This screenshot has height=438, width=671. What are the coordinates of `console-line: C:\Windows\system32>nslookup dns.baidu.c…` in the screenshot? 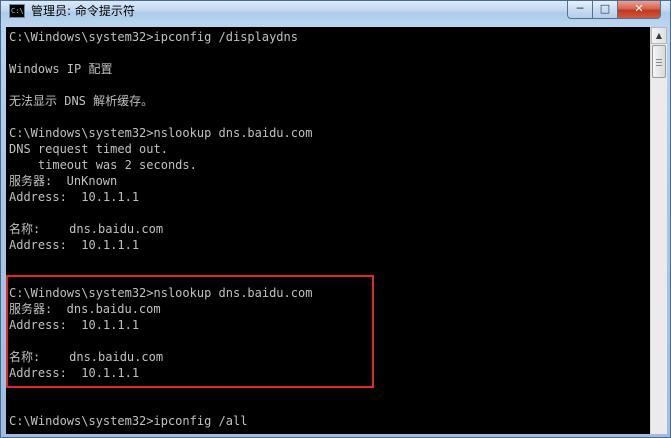 It's located at (161, 133).